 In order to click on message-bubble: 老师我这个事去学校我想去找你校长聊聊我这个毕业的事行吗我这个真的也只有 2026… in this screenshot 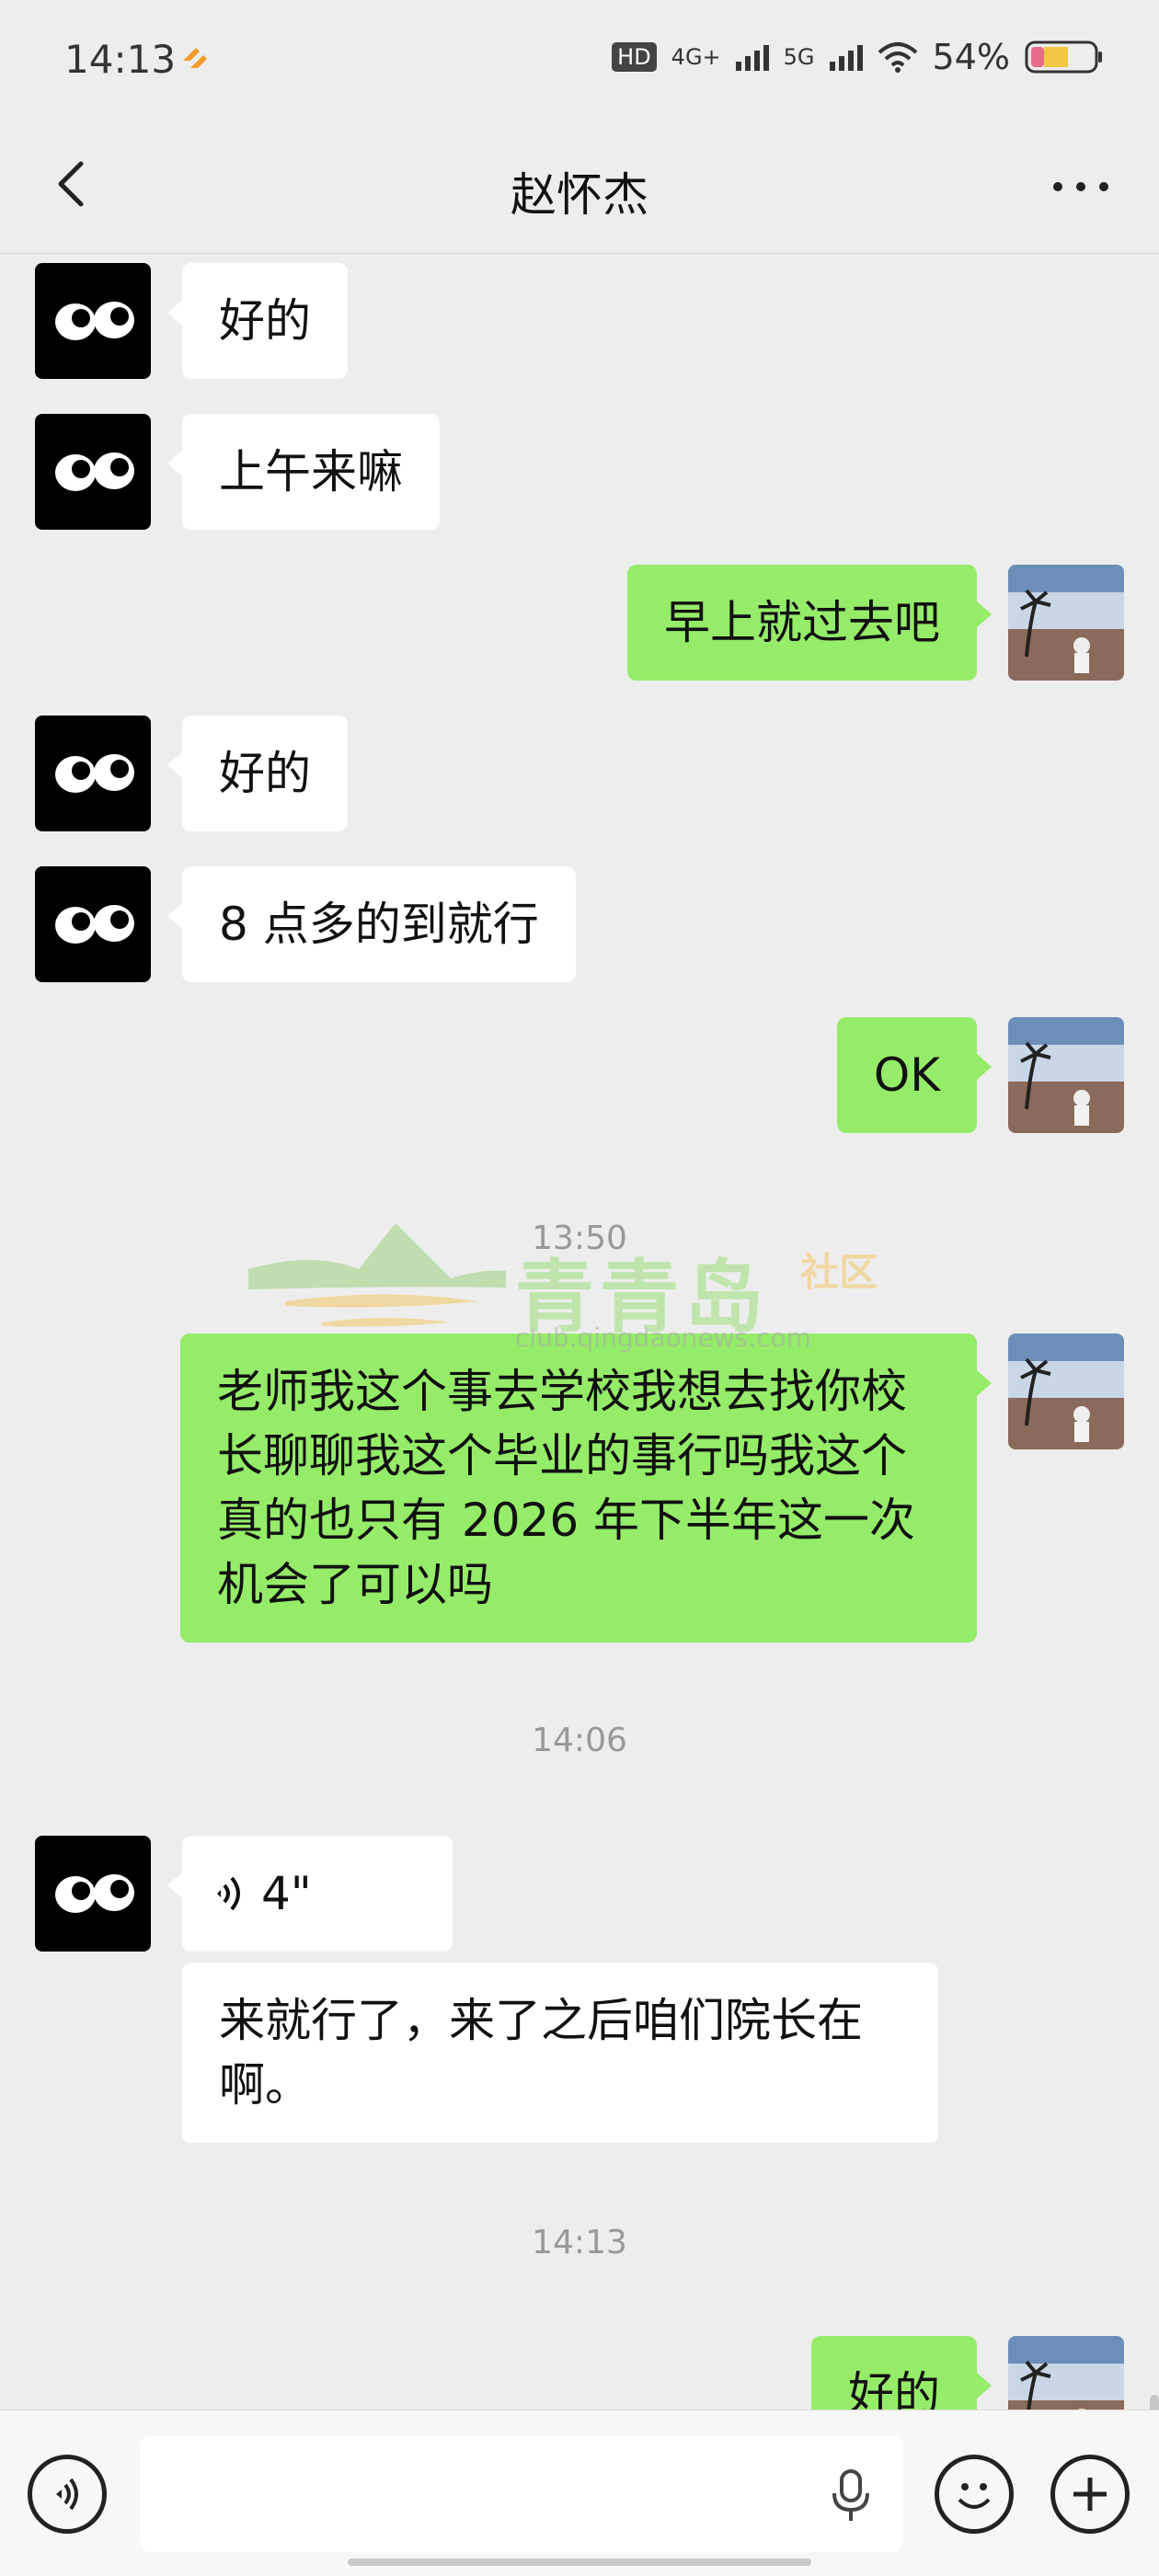, I will do `click(586, 1489)`.